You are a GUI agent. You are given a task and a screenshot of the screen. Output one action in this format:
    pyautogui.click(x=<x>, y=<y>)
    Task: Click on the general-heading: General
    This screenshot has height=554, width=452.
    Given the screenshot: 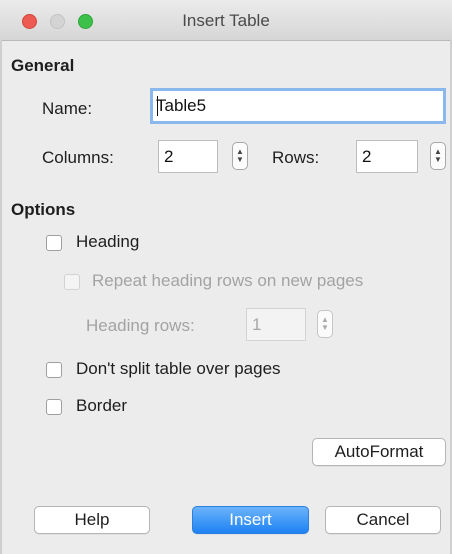 What is the action you would take?
    pyautogui.click(x=43, y=65)
    